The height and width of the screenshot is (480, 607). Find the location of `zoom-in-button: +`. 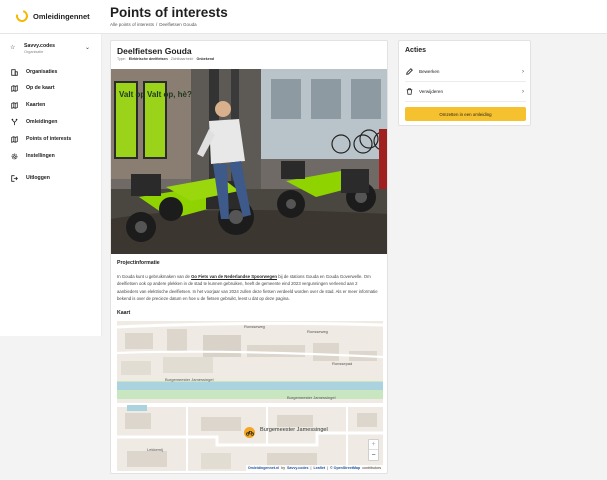

zoom-in-button: + is located at coordinates (373, 445).